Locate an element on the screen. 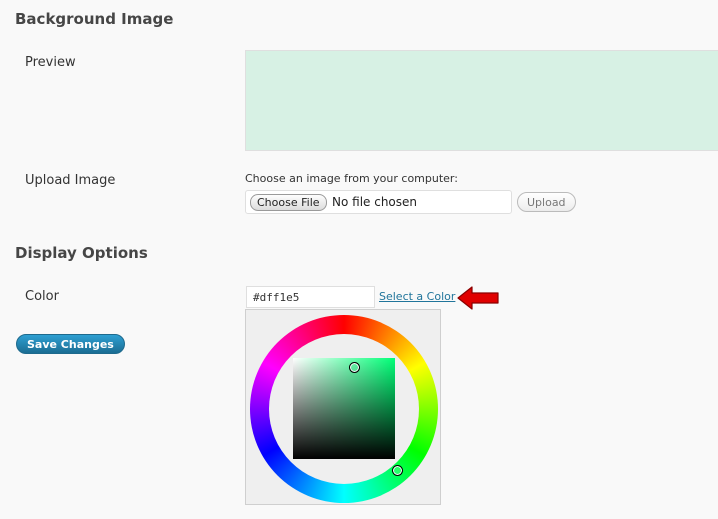 The image size is (718, 519). hue-handle is located at coordinates (397, 470).